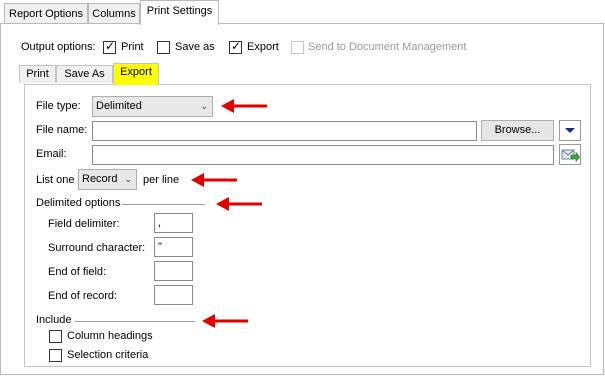 This screenshot has height=376, width=605. What do you see at coordinates (100, 179) in the screenshot?
I see `list-one-value: Record` at bounding box center [100, 179].